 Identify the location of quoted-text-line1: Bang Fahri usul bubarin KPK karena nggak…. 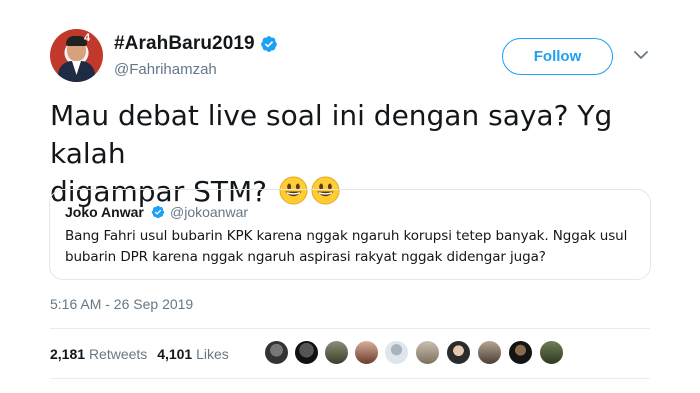
(346, 236).